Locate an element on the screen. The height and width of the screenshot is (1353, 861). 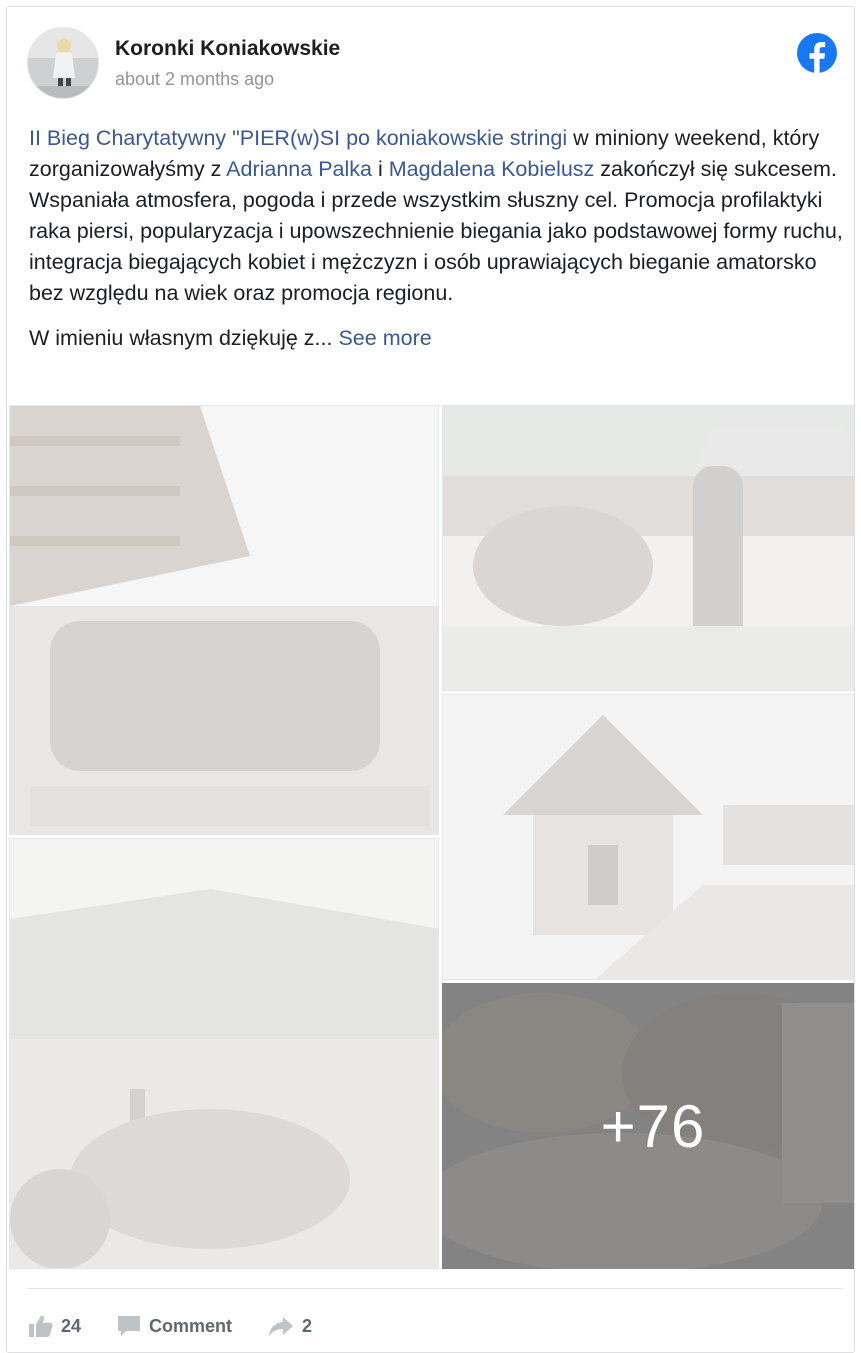
post-paragraph-2: W imieniu własnym dziękuję z... See more is located at coordinates (439, 338).